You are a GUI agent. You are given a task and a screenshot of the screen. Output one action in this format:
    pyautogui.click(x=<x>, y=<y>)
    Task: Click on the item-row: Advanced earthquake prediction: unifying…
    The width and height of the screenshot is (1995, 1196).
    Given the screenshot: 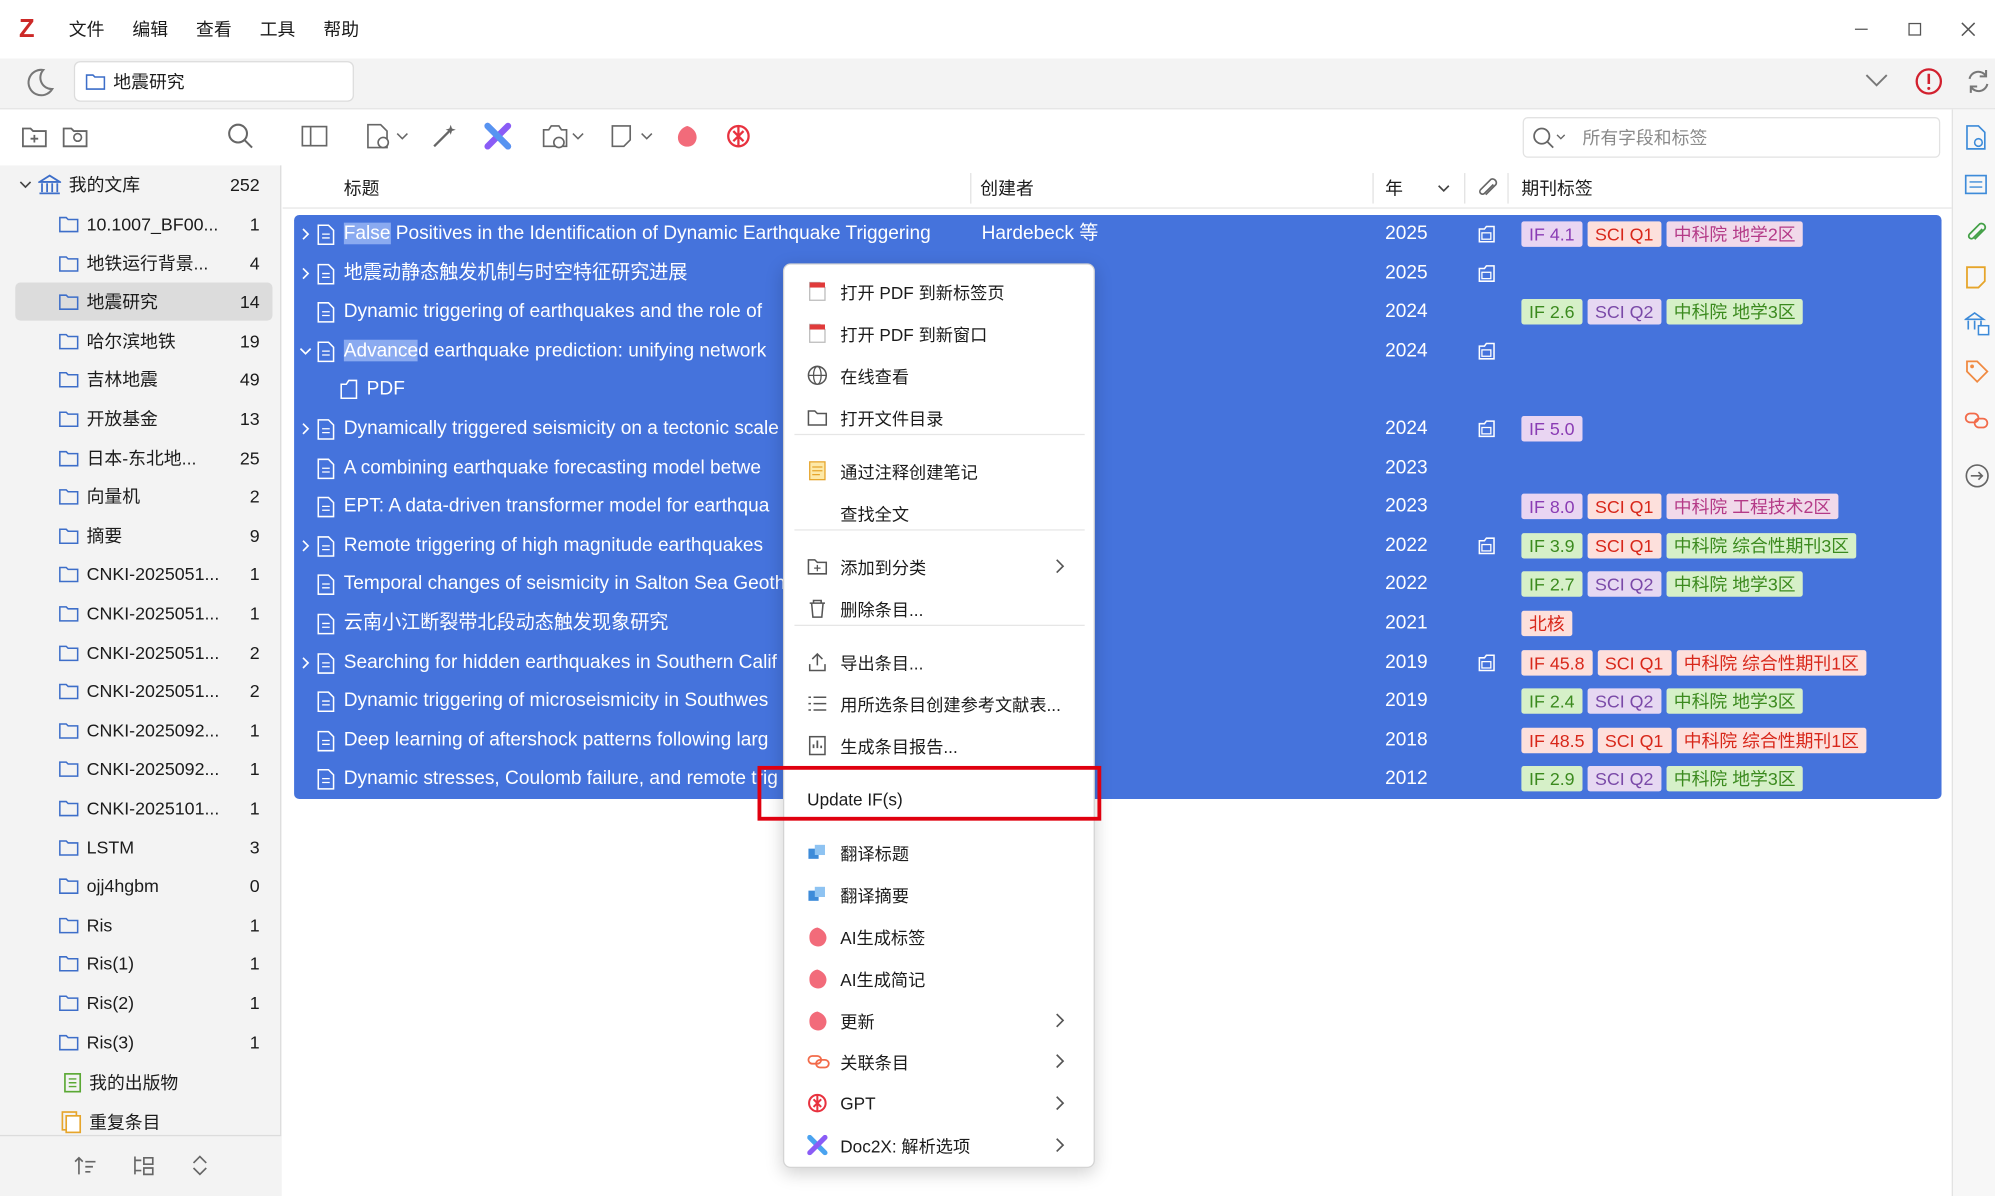 What is the action you would take?
    pyautogui.click(x=1117, y=351)
    